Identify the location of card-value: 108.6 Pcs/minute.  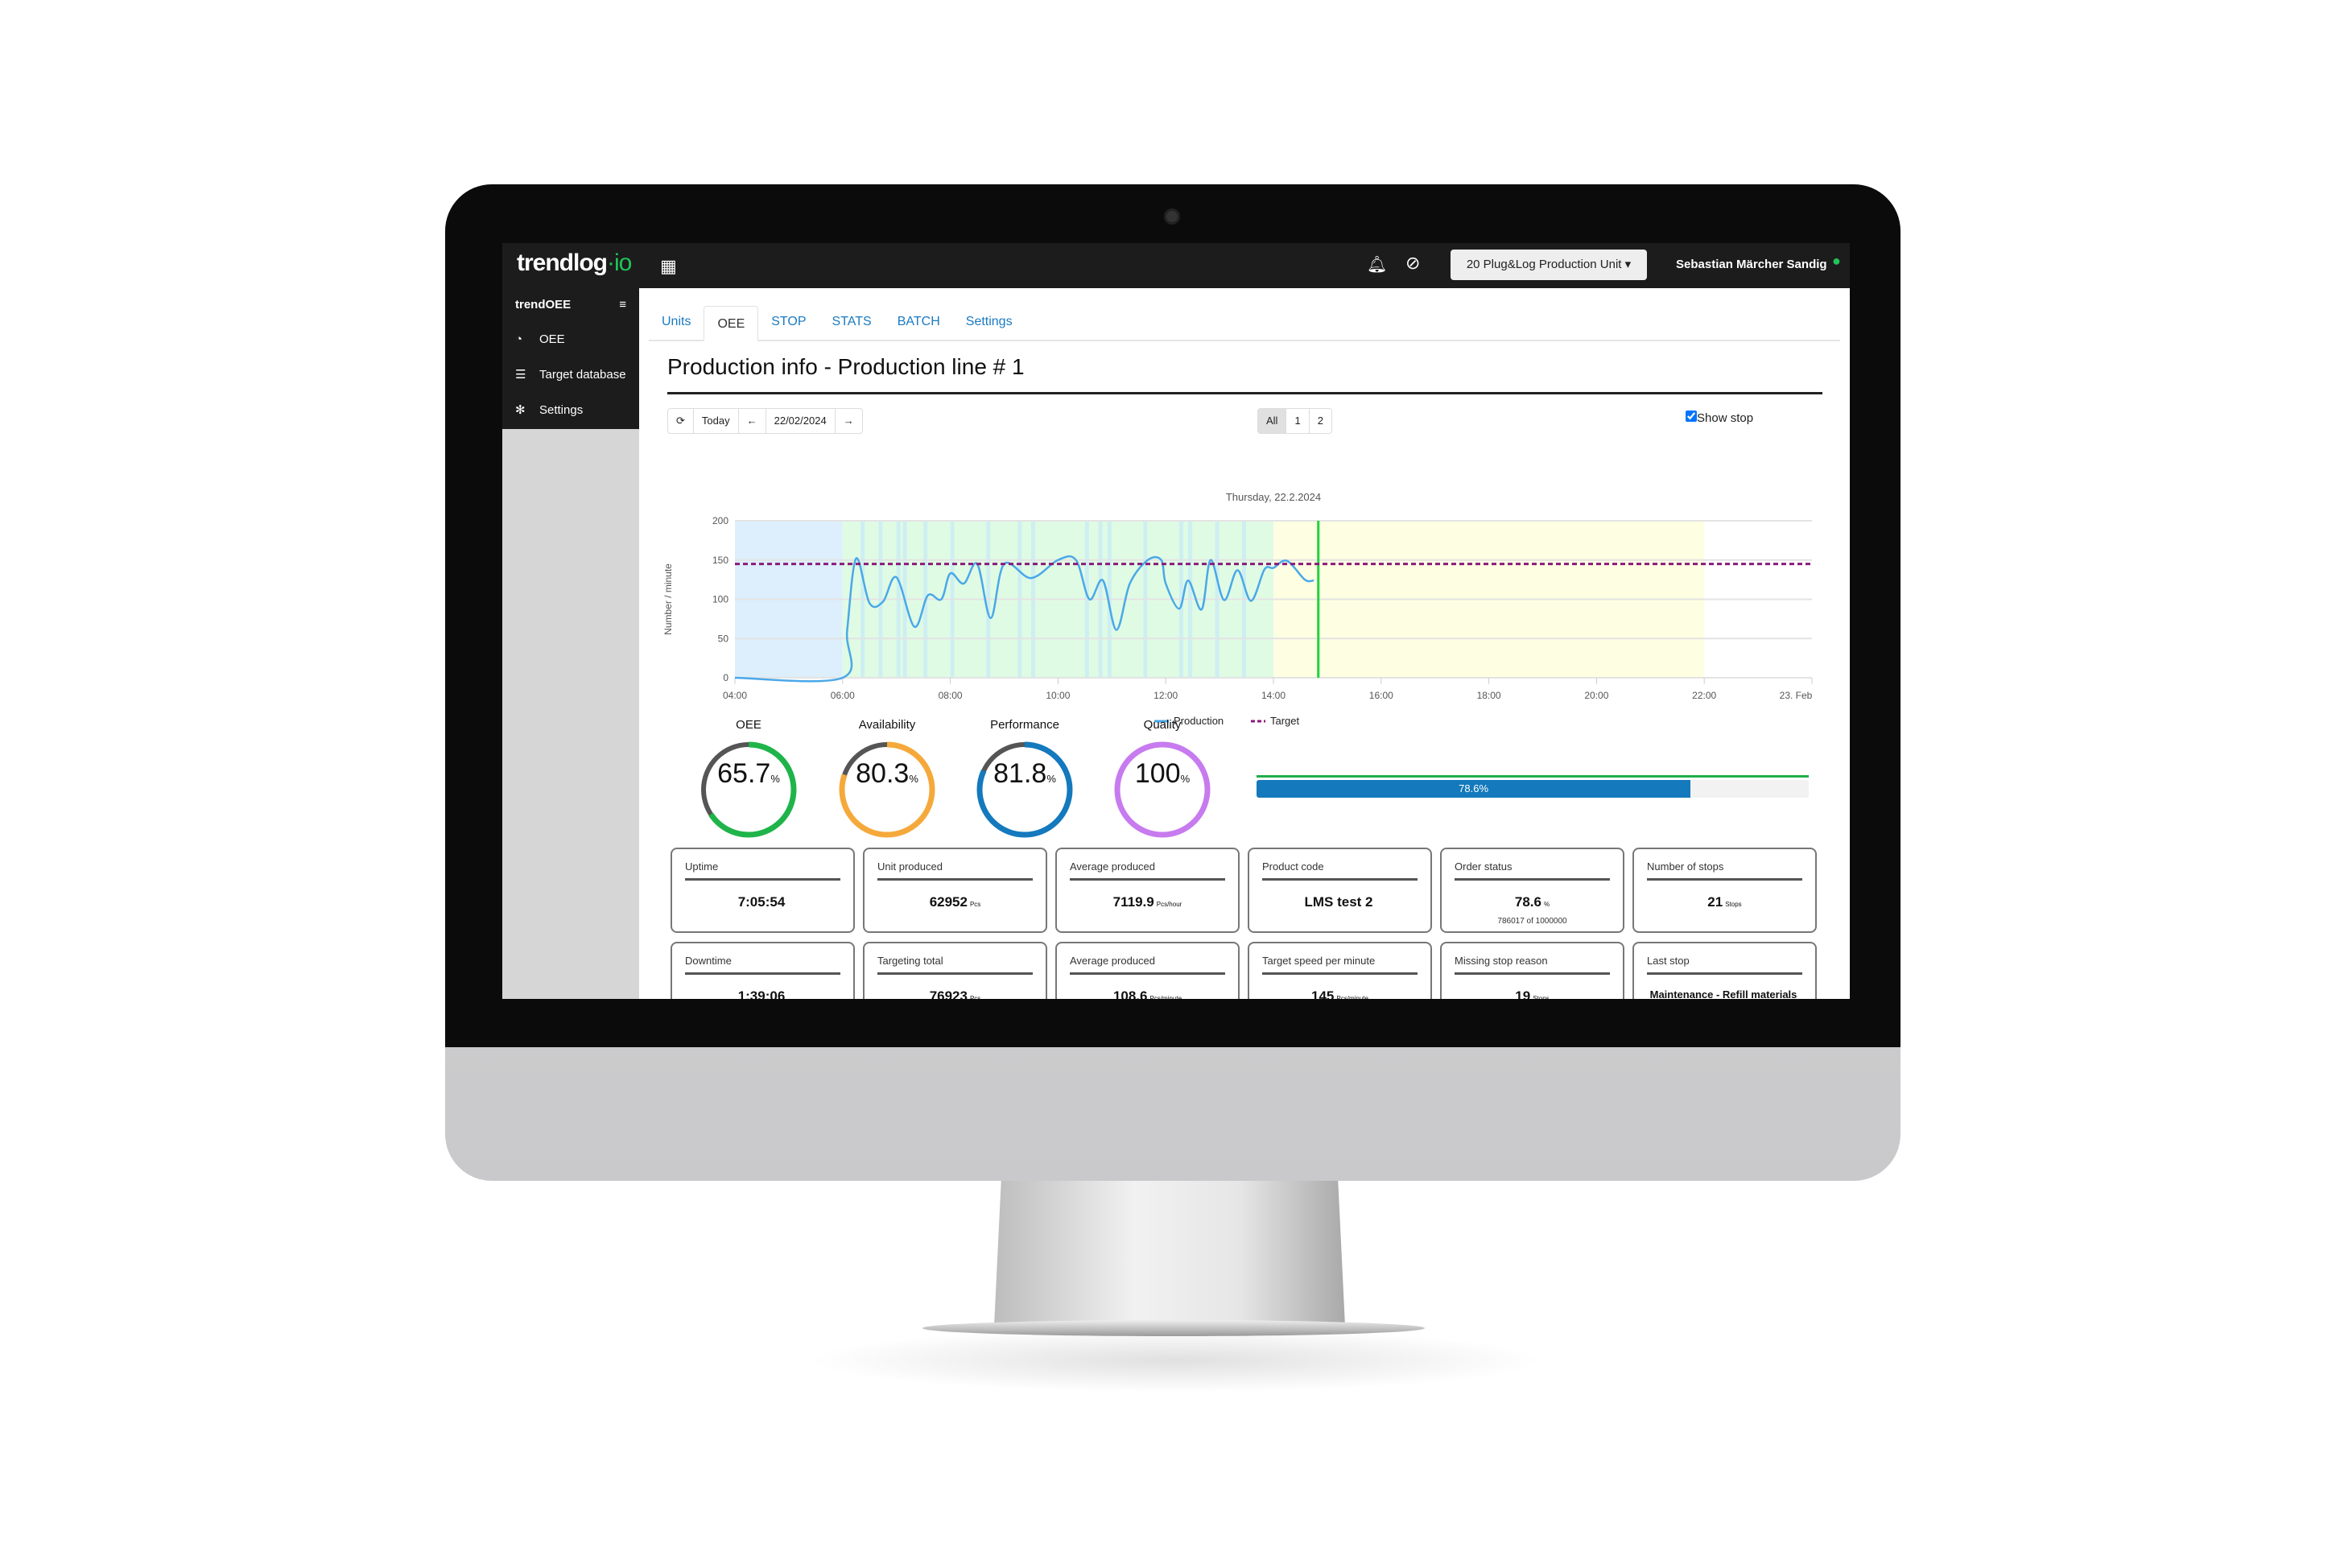
(1147, 994).